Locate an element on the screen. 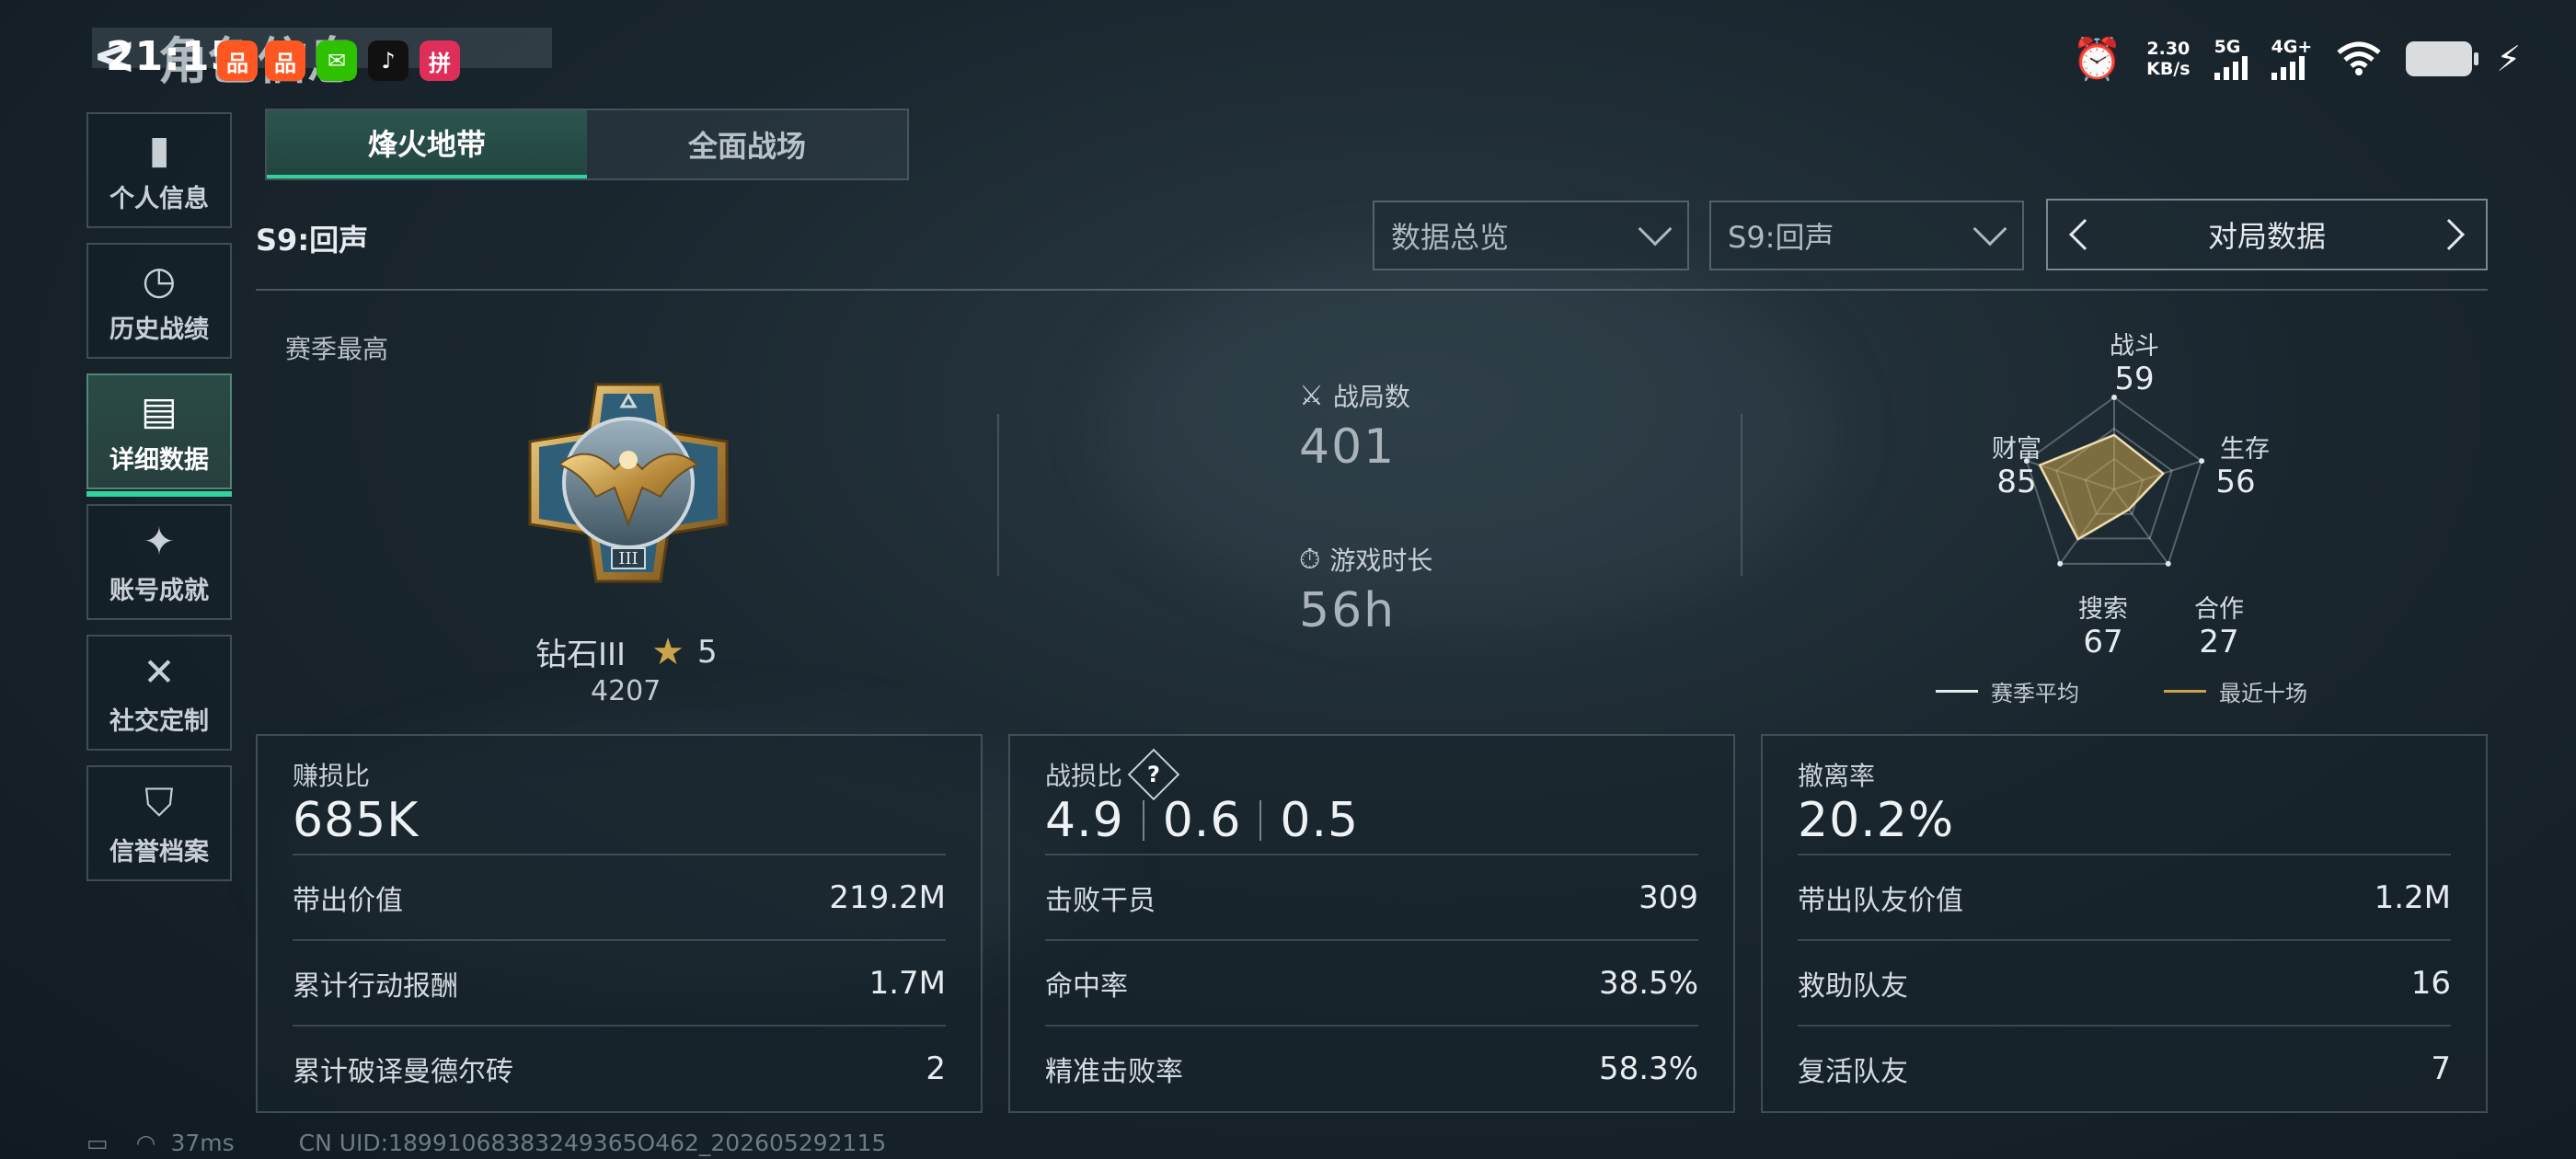 The height and width of the screenshot is (1159, 2576). card-extraction-rate: 撤离率 20.2% 带出队友价值 1.2M 救助队友 16 复活队友 7 is located at coordinates (2124, 923).